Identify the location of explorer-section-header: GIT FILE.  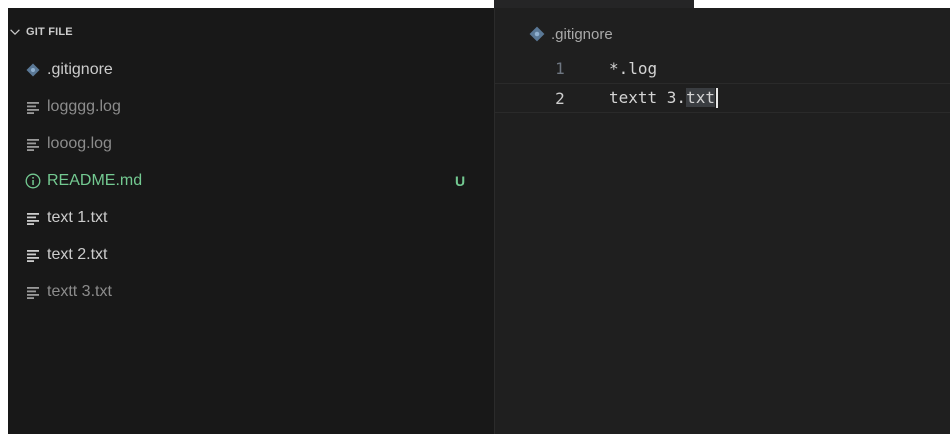
(40, 32).